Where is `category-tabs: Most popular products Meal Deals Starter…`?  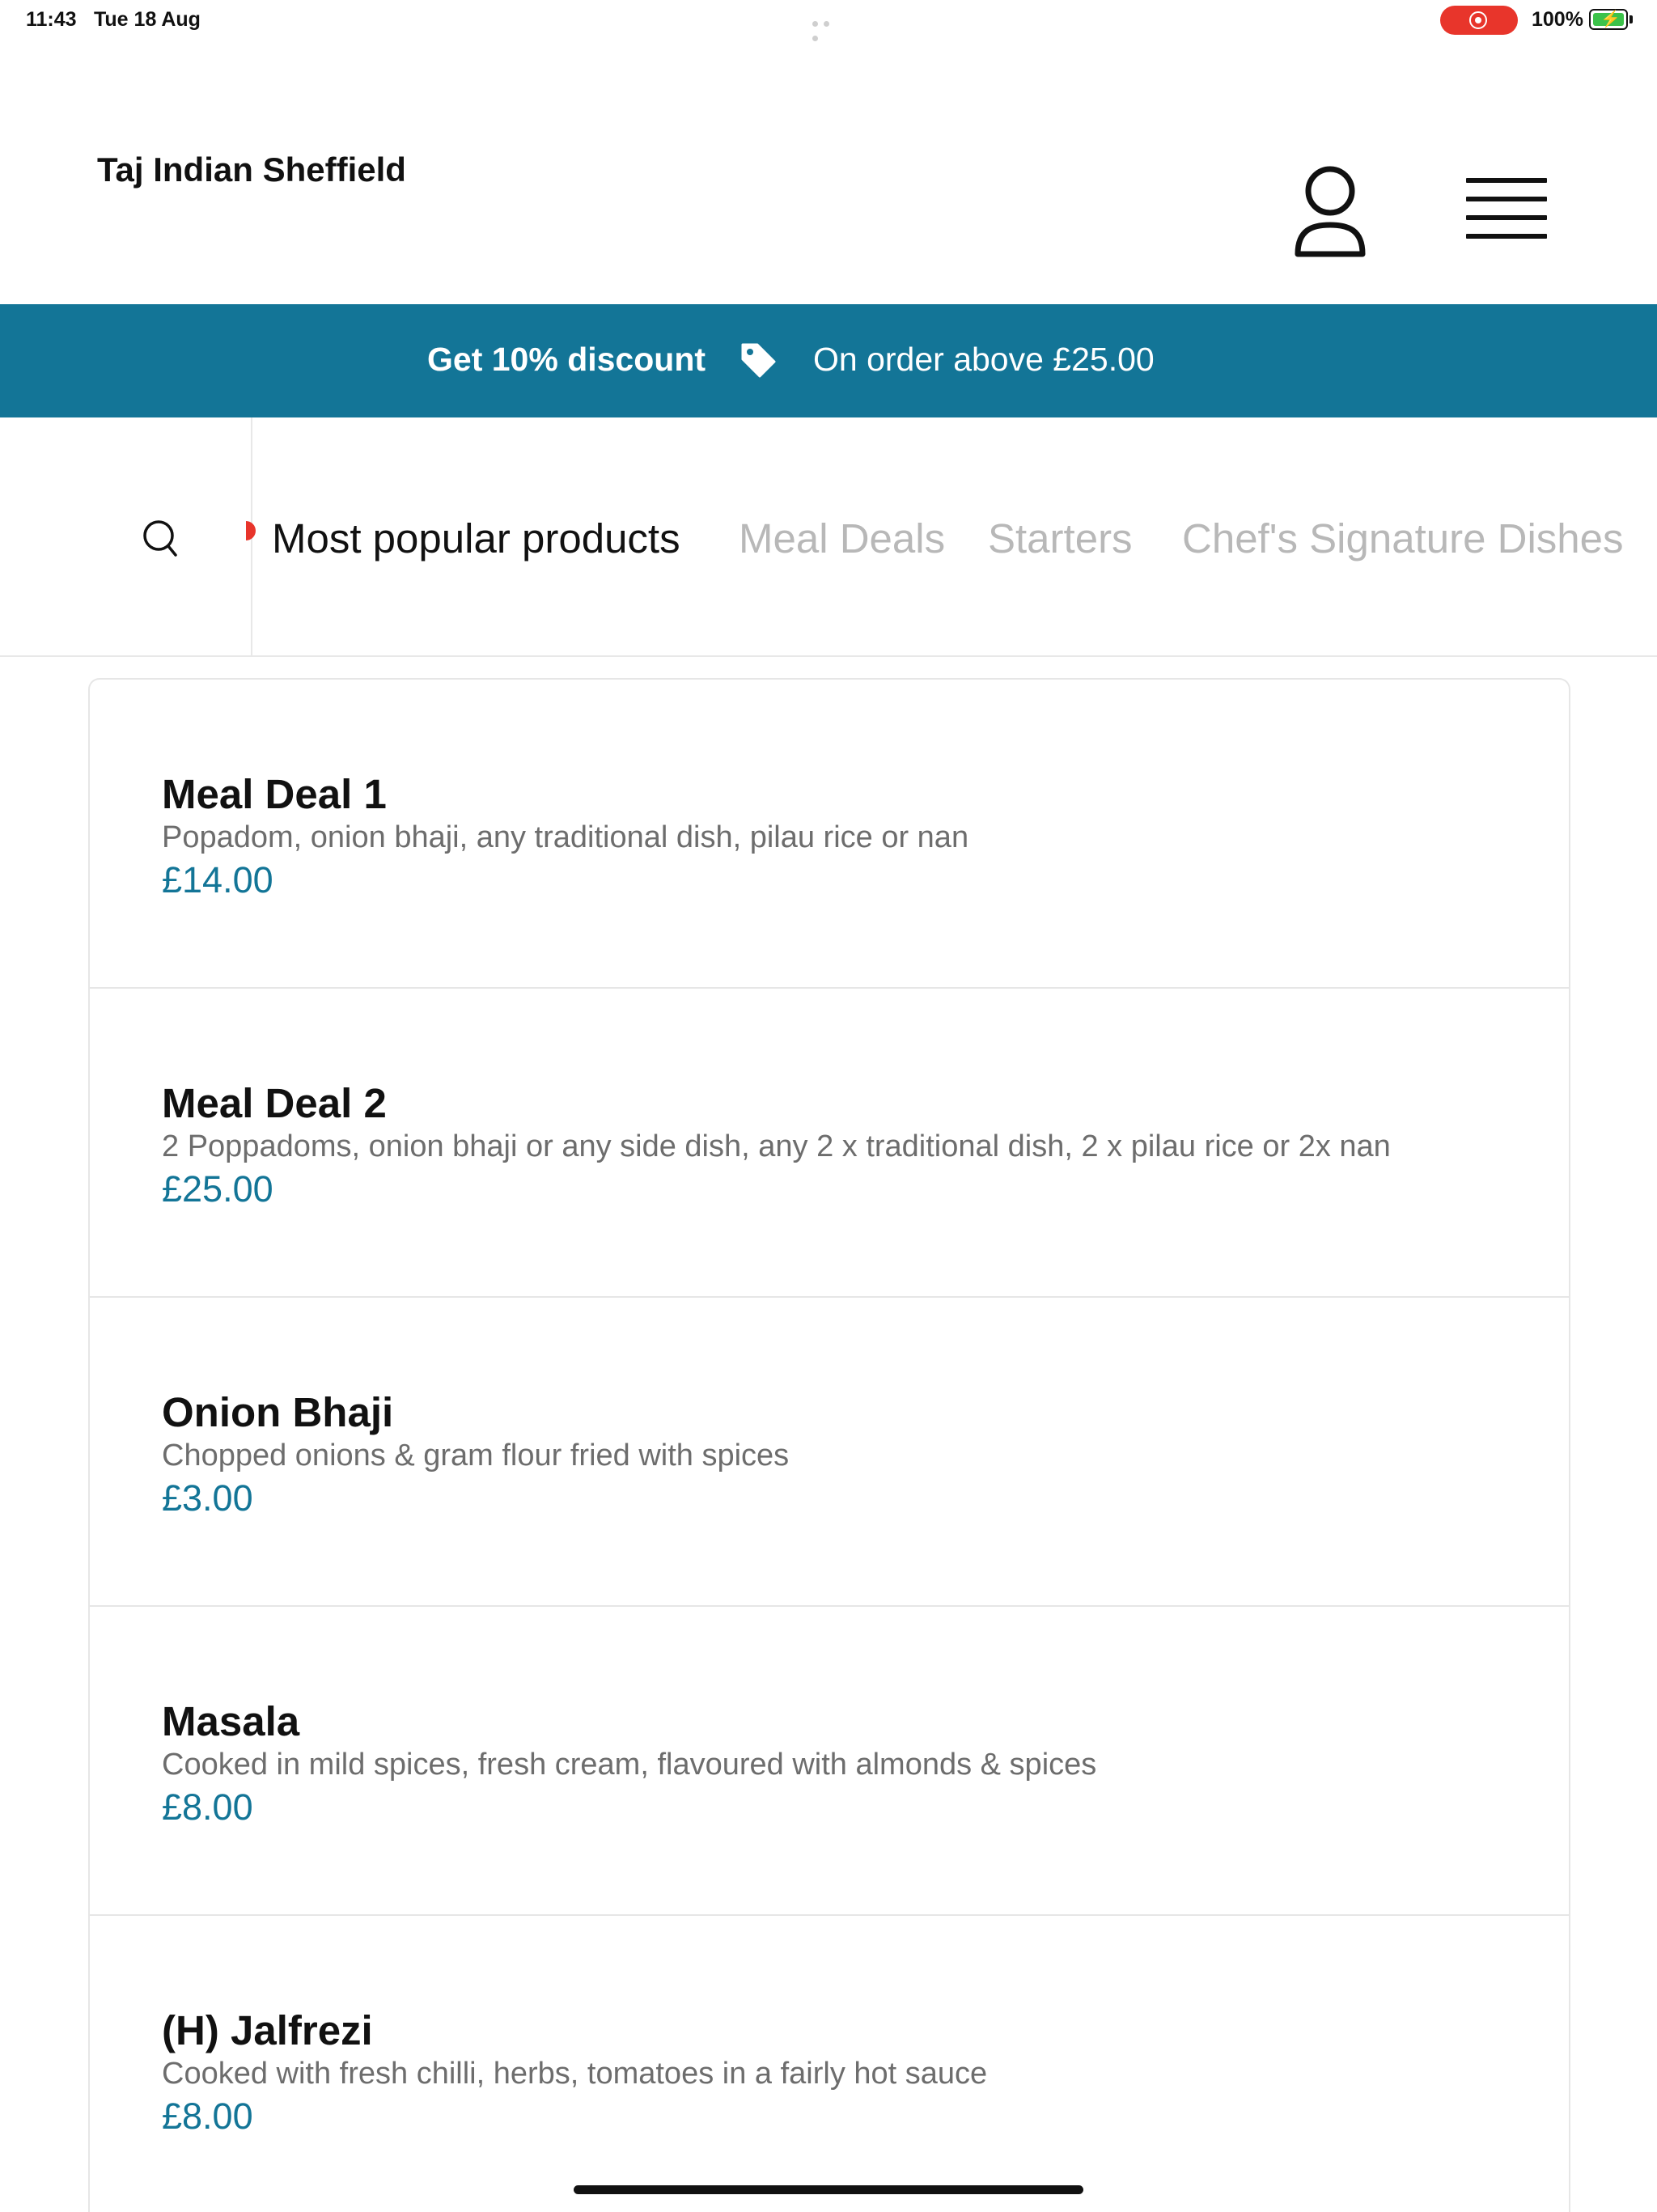 category-tabs: Most popular products Meal Deals Starter… is located at coordinates (828, 537).